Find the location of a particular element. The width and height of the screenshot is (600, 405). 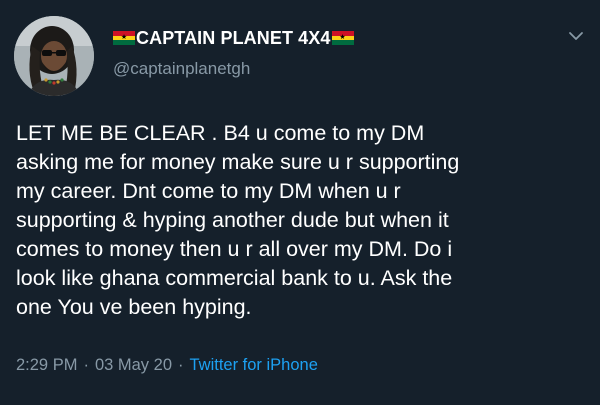

display-name: CAPTAIN PLANET 4X4 is located at coordinates (233, 38).